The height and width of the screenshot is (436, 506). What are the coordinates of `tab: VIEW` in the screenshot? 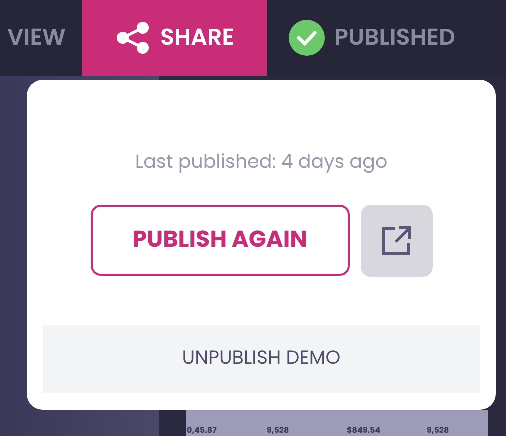 It's located at (41, 38).